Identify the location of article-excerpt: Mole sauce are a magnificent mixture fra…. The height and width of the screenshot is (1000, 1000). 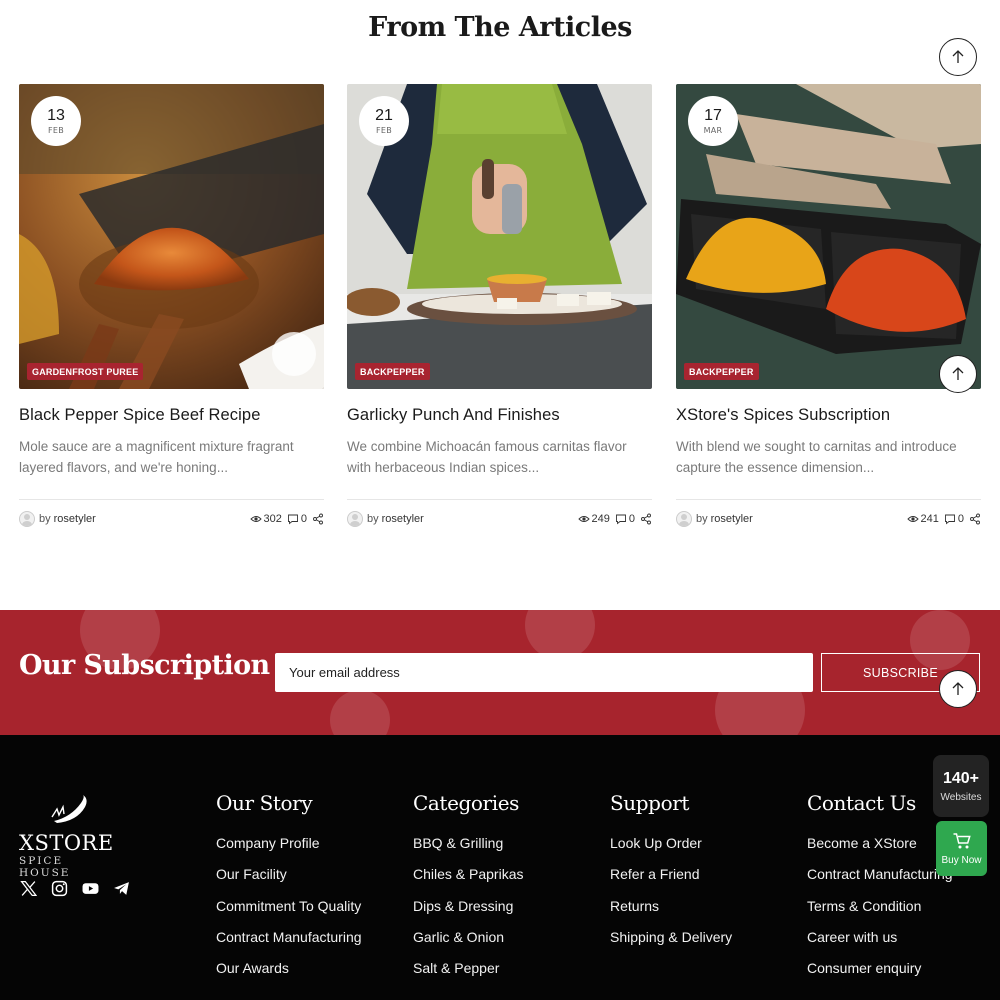
(156, 457).